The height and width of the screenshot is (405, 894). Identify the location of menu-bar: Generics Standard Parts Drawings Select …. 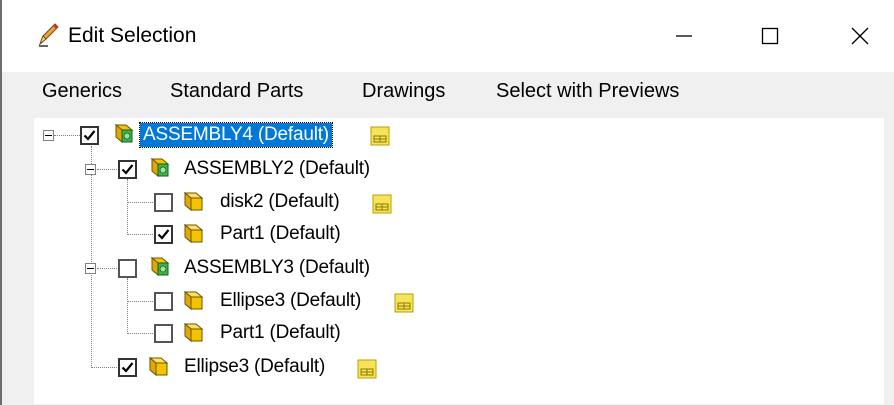
(448, 91).